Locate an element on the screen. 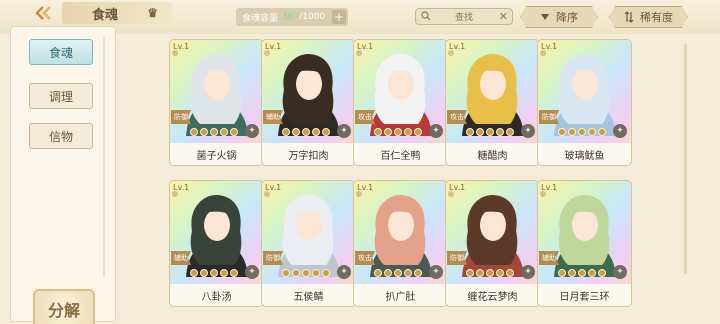 This screenshot has height=324, width=720. food-soul-card: Lv.1 防御 ✦ 缠花云梦肉 is located at coordinates (492, 243).